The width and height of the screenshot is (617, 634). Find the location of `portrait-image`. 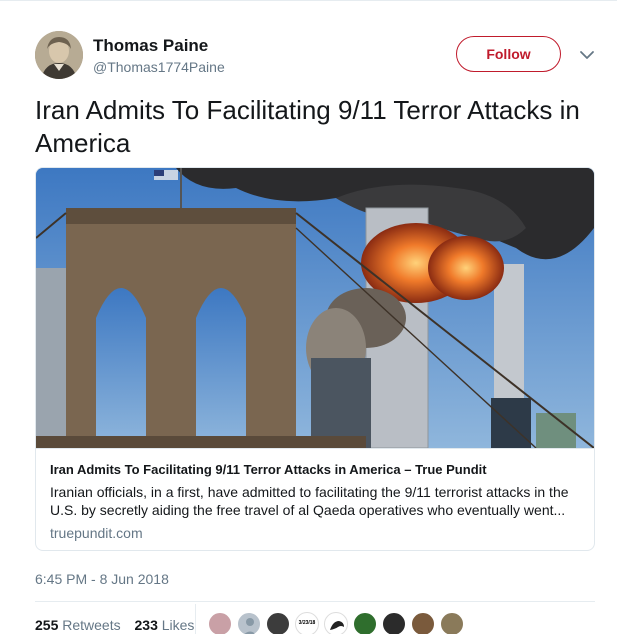

portrait-image is located at coordinates (59, 55).